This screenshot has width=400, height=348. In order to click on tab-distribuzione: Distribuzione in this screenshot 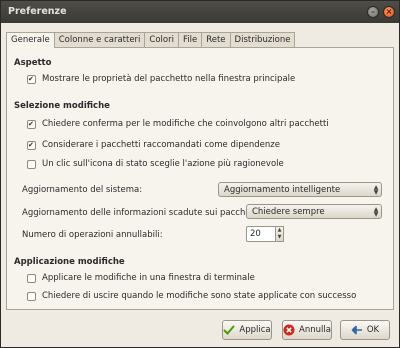, I will do `click(262, 39)`.